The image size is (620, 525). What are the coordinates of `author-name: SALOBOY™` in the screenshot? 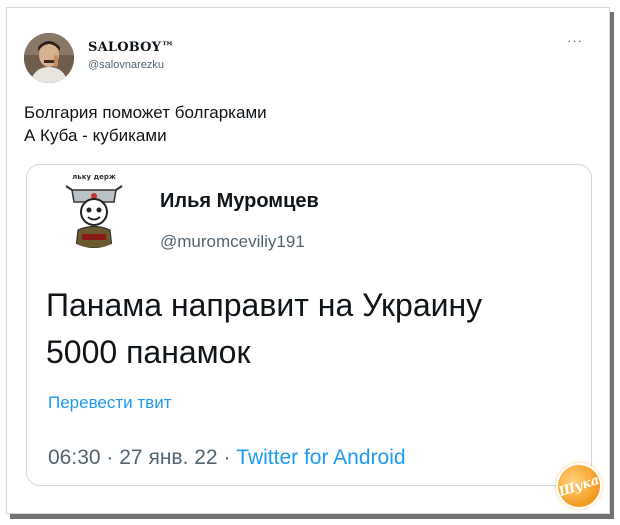 It's located at (131, 47).